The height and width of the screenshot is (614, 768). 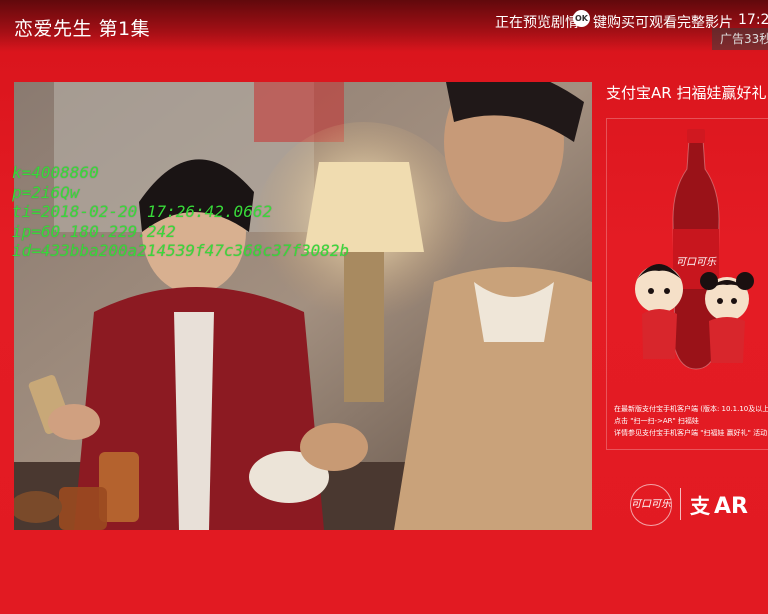 What do you see at coordinates (82, 29) in the screenshot?
I see `show-title: 恋爱先生 第1集` at bounding box center [82, 29].